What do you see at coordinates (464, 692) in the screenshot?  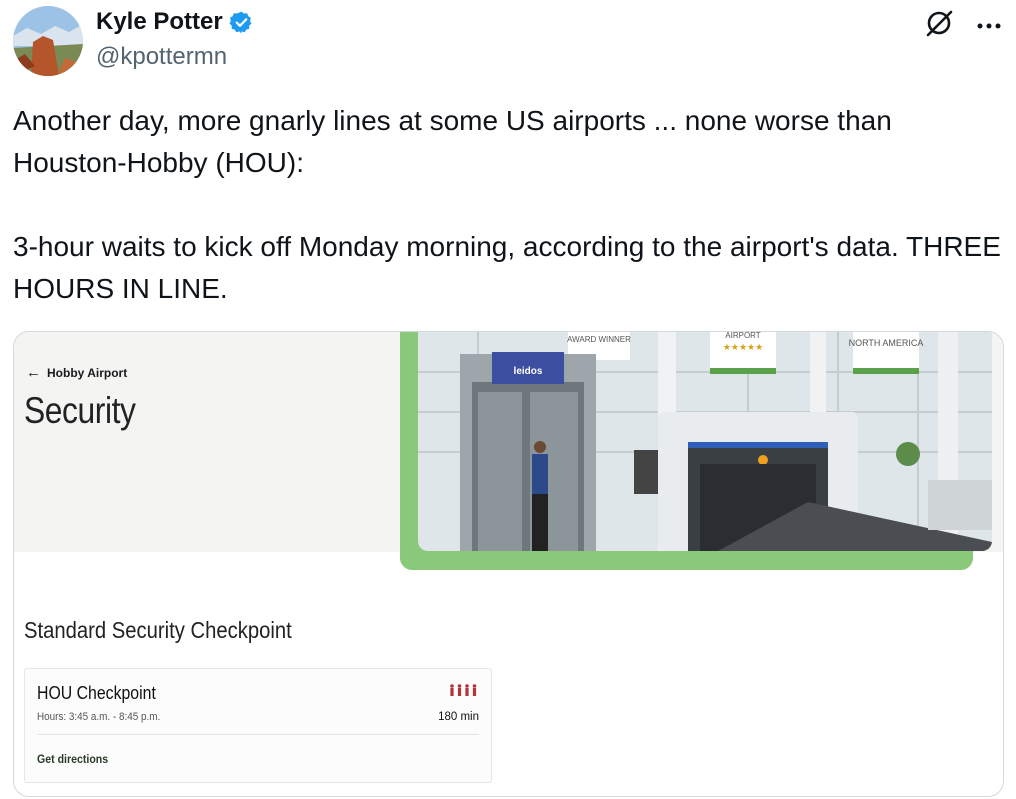 I see `wait-level-people-icon` at bounding box center [464, 692].